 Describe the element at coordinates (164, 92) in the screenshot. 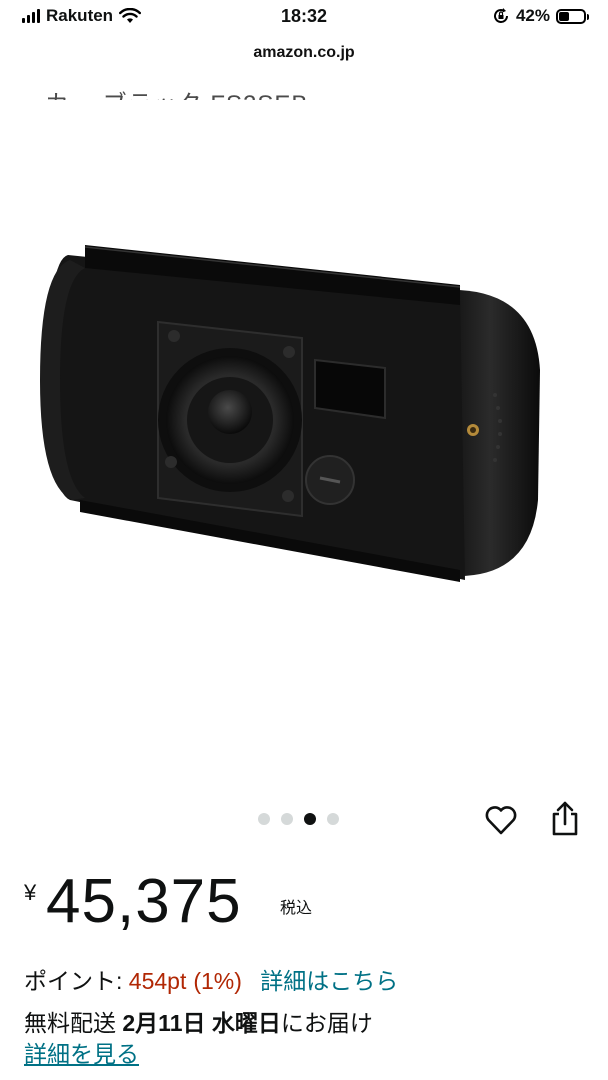

I see `product-title-text: ーカー ブラック FS2SEB` at that location.